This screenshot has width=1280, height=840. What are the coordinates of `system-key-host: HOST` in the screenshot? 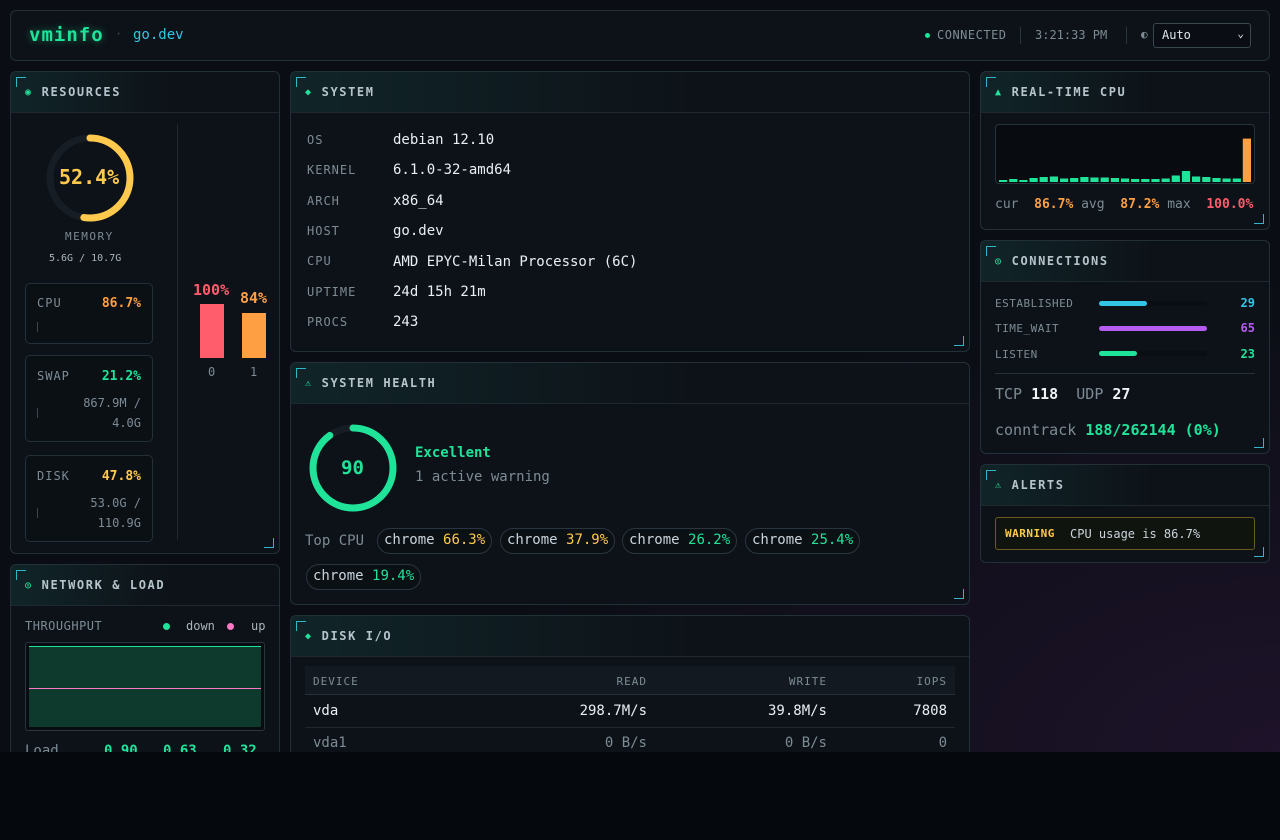 It's located at (323, 231).